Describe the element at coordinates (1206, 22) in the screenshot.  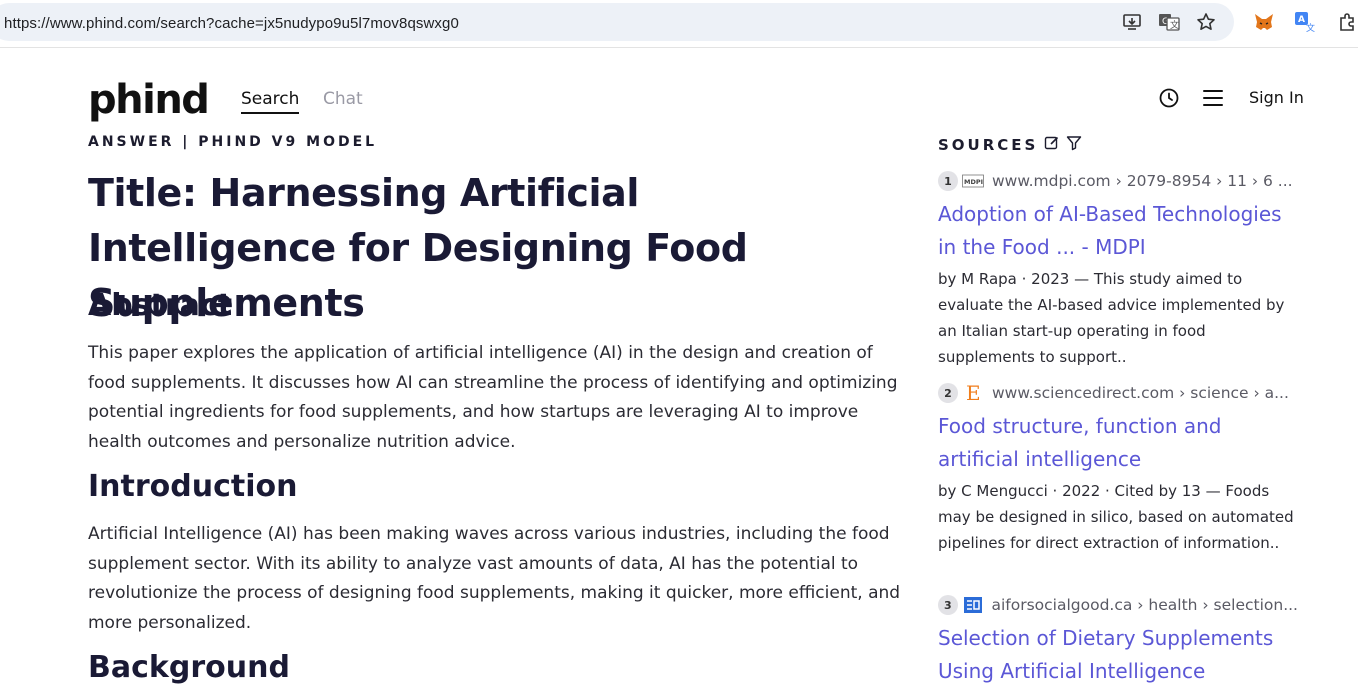
I see `bookmark-star-icon` at that location.